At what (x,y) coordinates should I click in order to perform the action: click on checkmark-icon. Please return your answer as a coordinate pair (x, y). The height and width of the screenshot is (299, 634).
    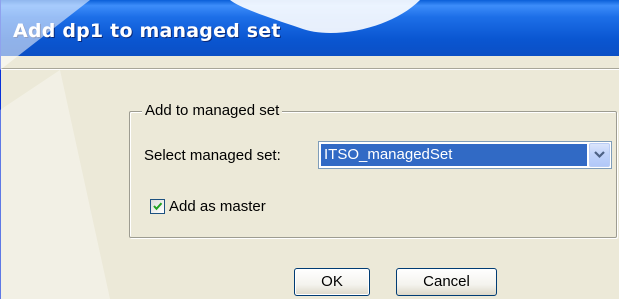
    Looking at the image, I should click on (158, 206).